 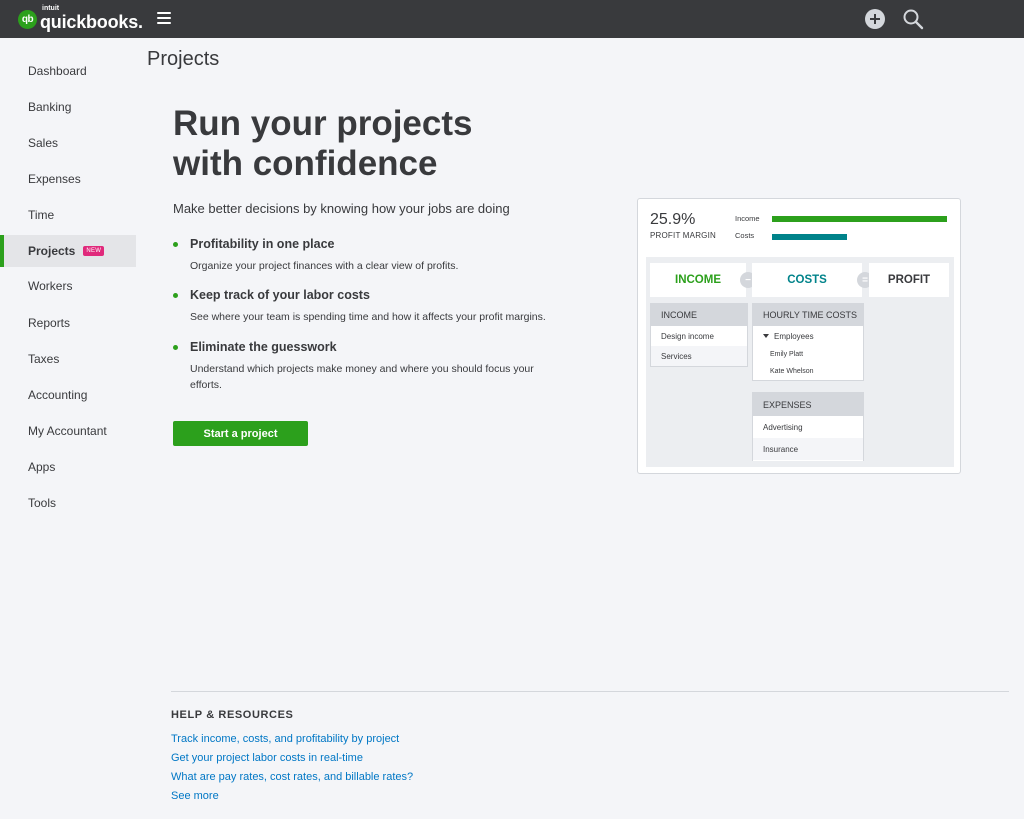 What do you see at coordinates (792, 371) in the screenshot?
I see `employee-row: Kate Whelson` at bounding box center [792, 371].